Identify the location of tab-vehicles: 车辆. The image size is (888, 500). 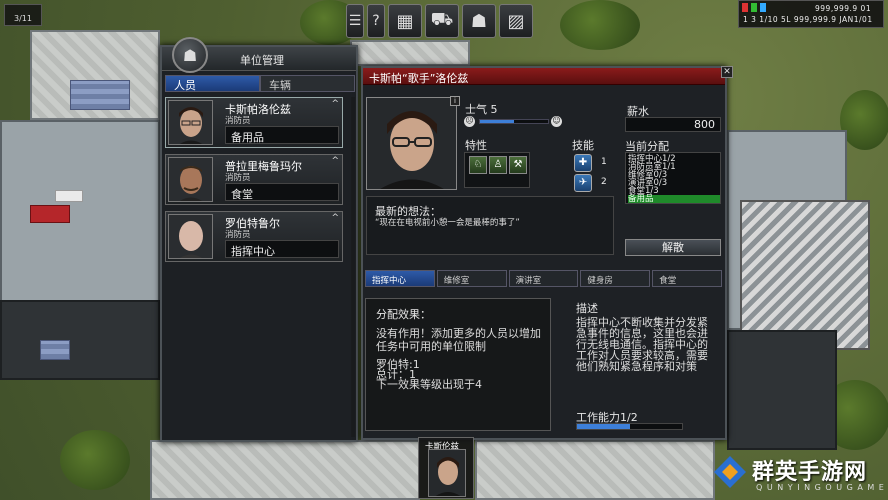
(307, 83).